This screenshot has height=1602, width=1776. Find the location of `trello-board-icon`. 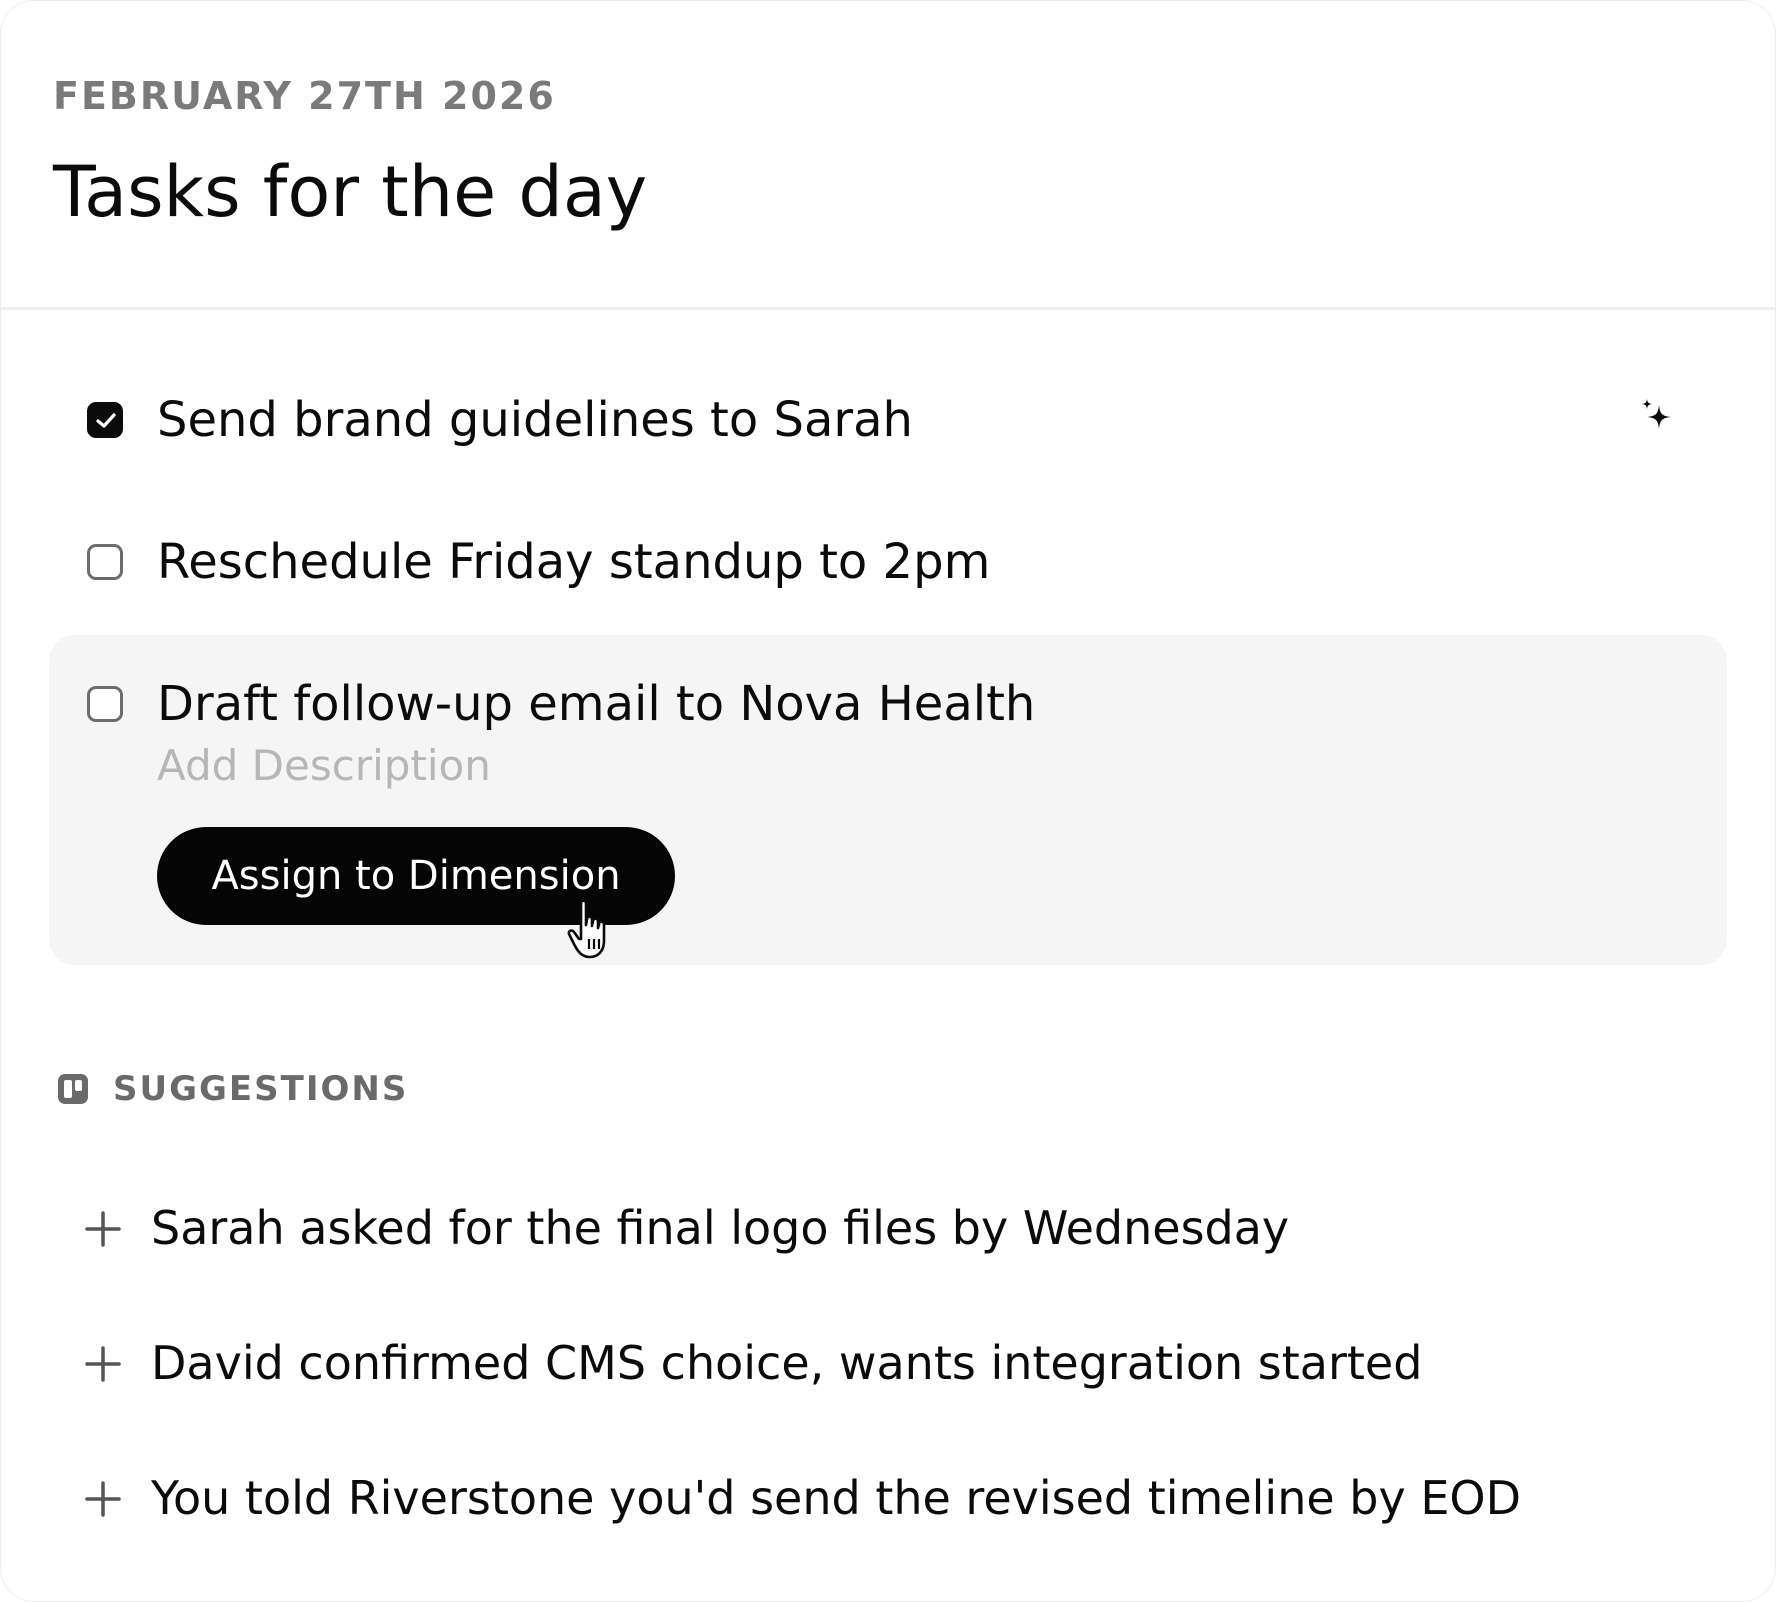

trello-board-icon is located at coordinates (73, 1089).